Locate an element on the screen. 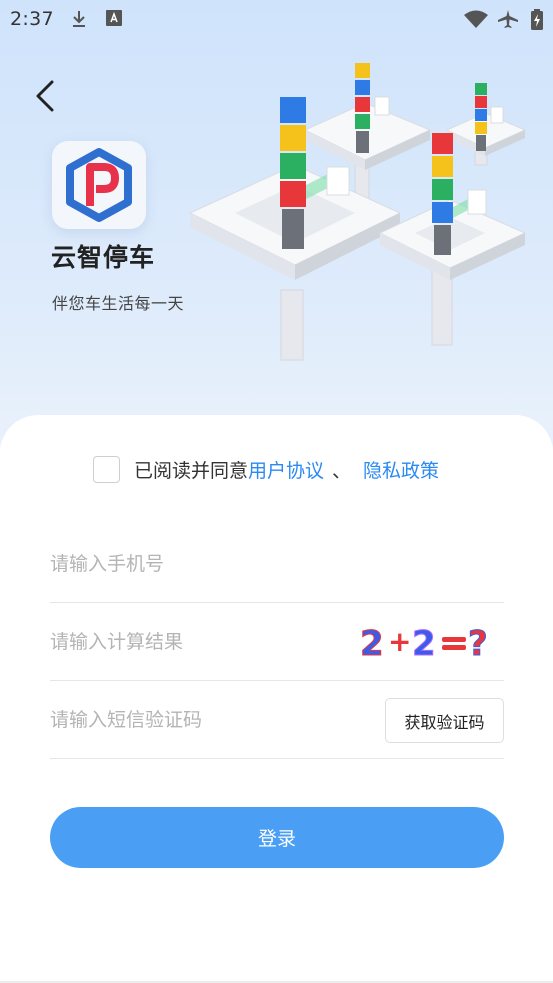 Image resolution: width=553 pixels, height=983 pixels. app-name: 云智停车 is located at coordinates (103, 257).